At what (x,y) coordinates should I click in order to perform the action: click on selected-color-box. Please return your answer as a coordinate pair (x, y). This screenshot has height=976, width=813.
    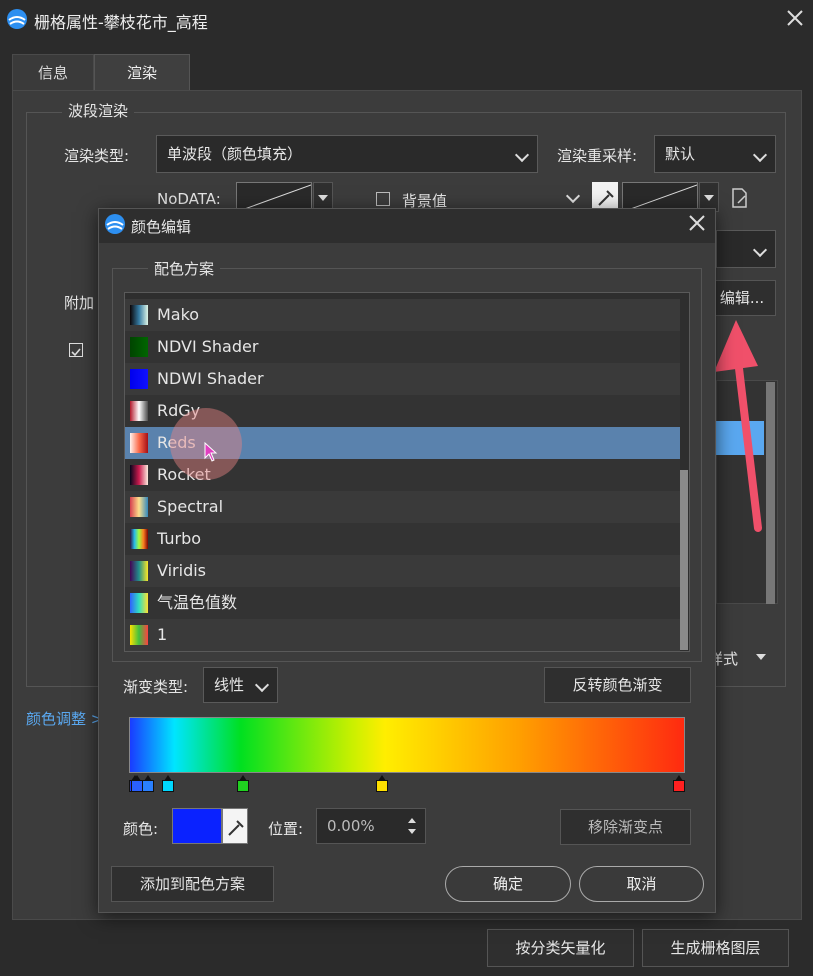
    Looking at the image, I should click on (197, 826).